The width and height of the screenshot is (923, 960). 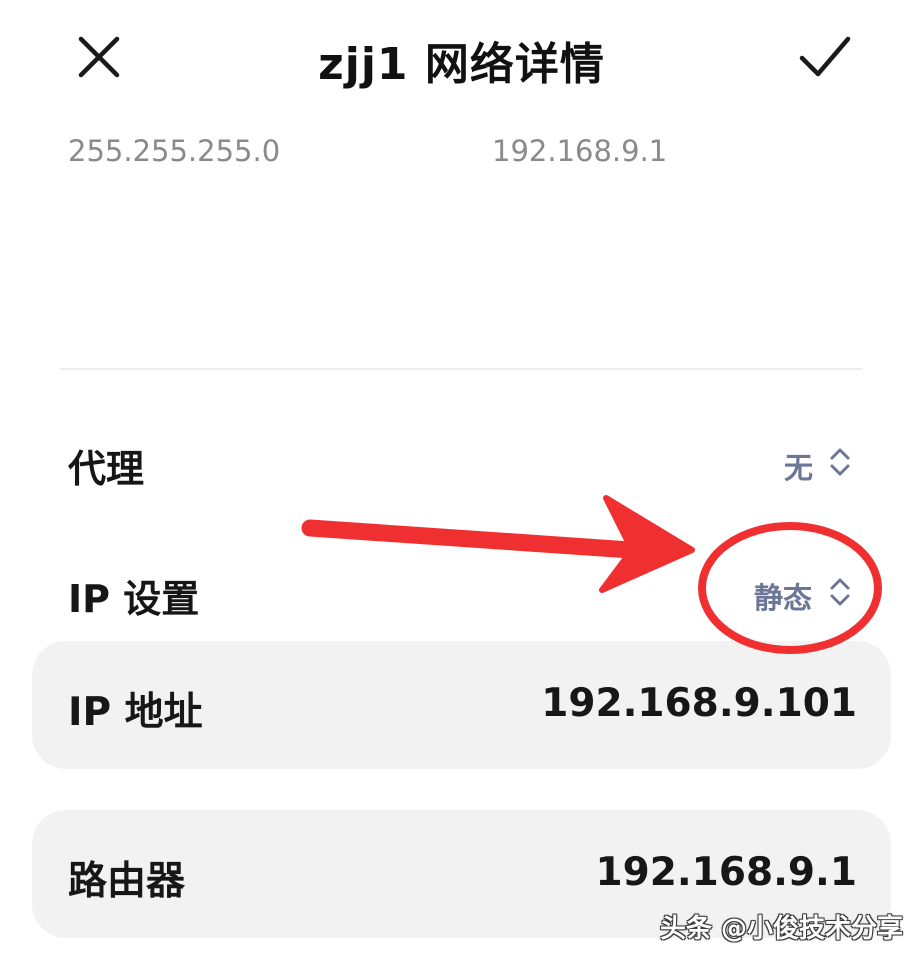 What do you see at coordinates (580, 151) in the screenshot?
I see `gateway-value: 192.168.9.1` at bounding box center [580, 151].